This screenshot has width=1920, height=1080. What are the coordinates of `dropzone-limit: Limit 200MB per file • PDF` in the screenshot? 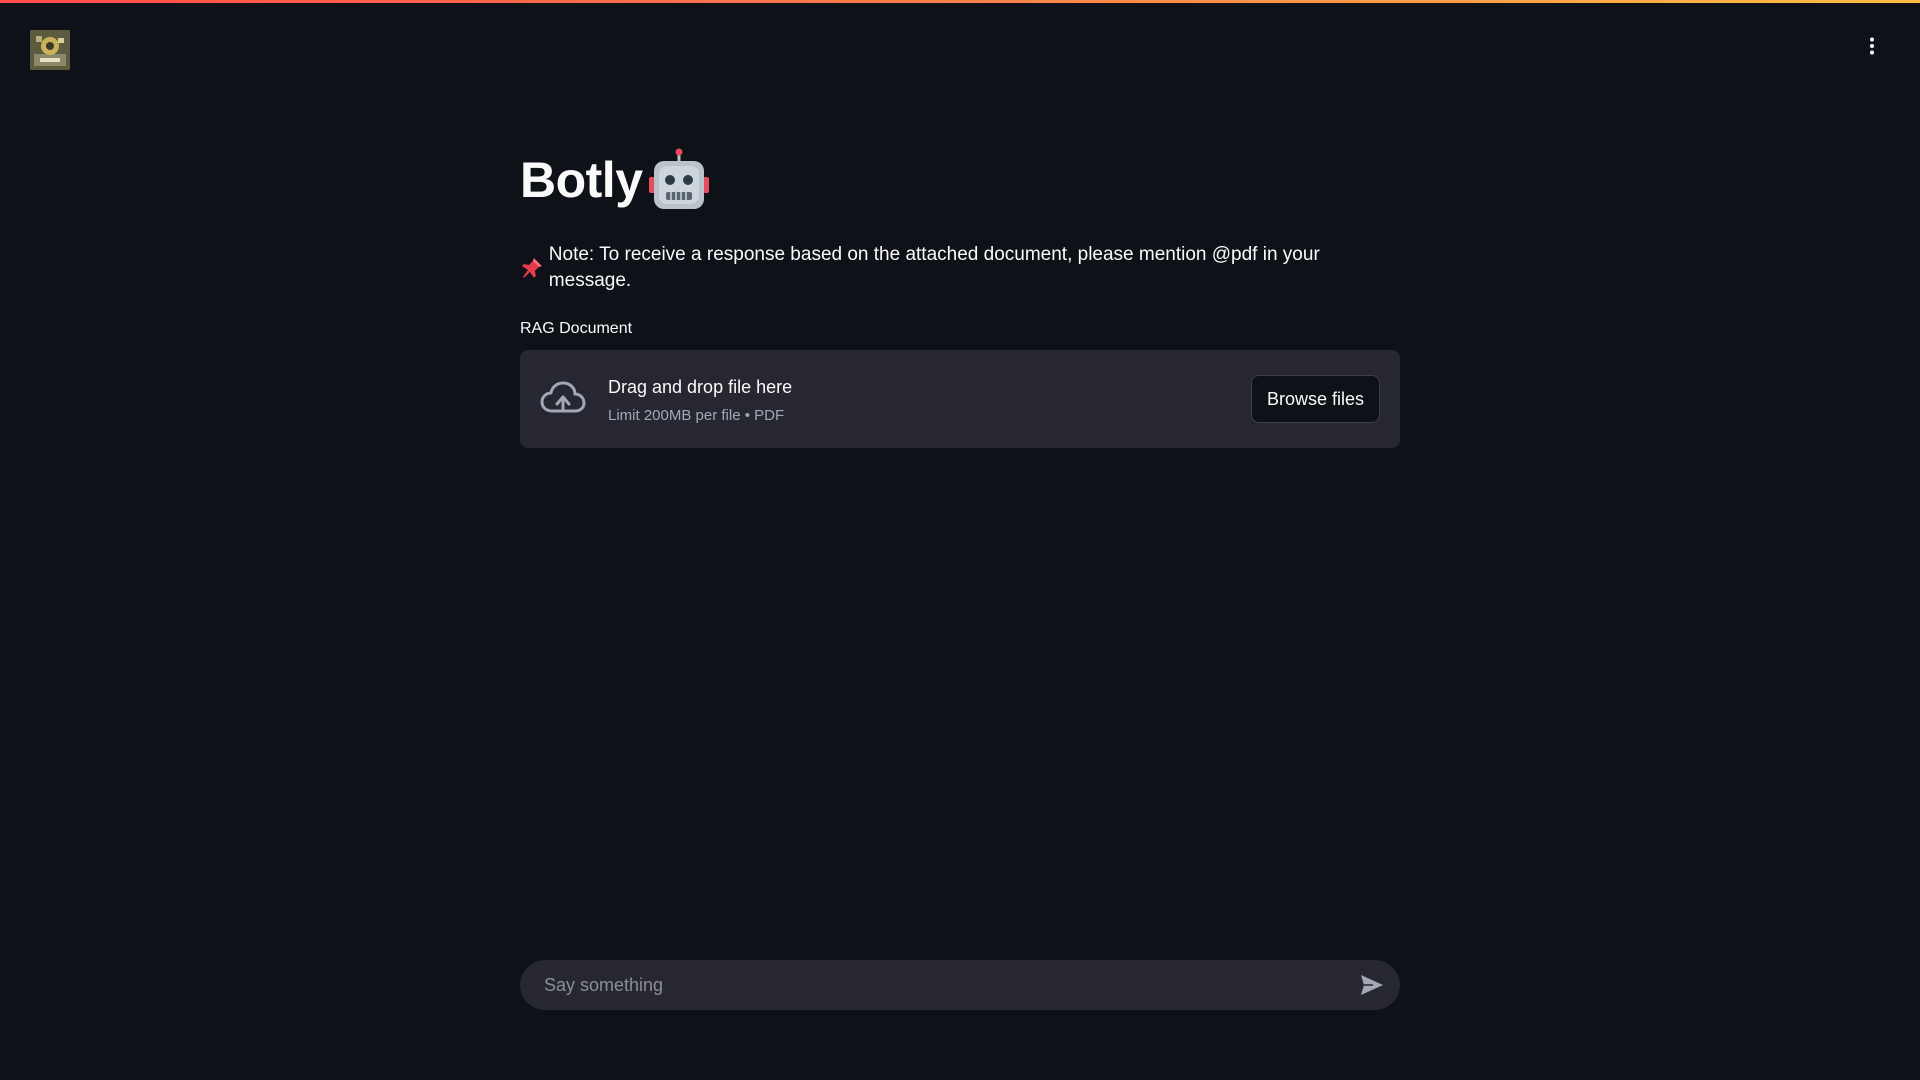 It's located at (696, 415).